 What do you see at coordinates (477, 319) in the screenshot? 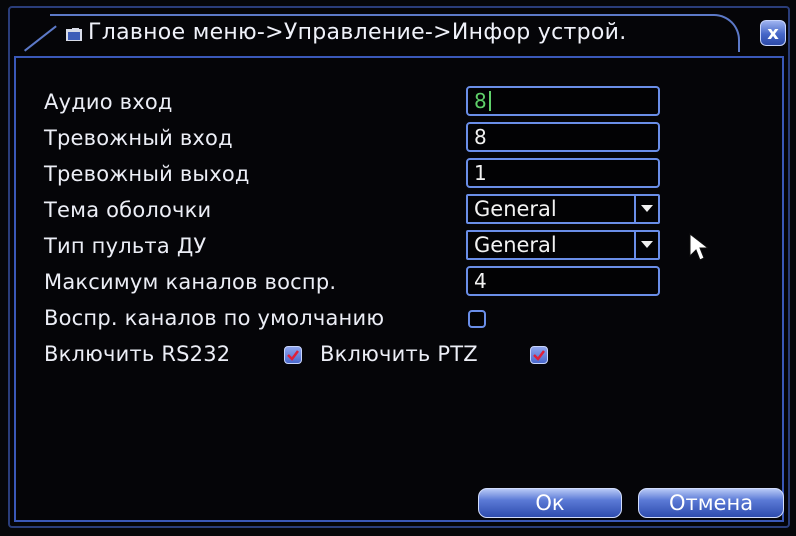
I see `default-playback-checkbox` at bounding box center [477, 319].